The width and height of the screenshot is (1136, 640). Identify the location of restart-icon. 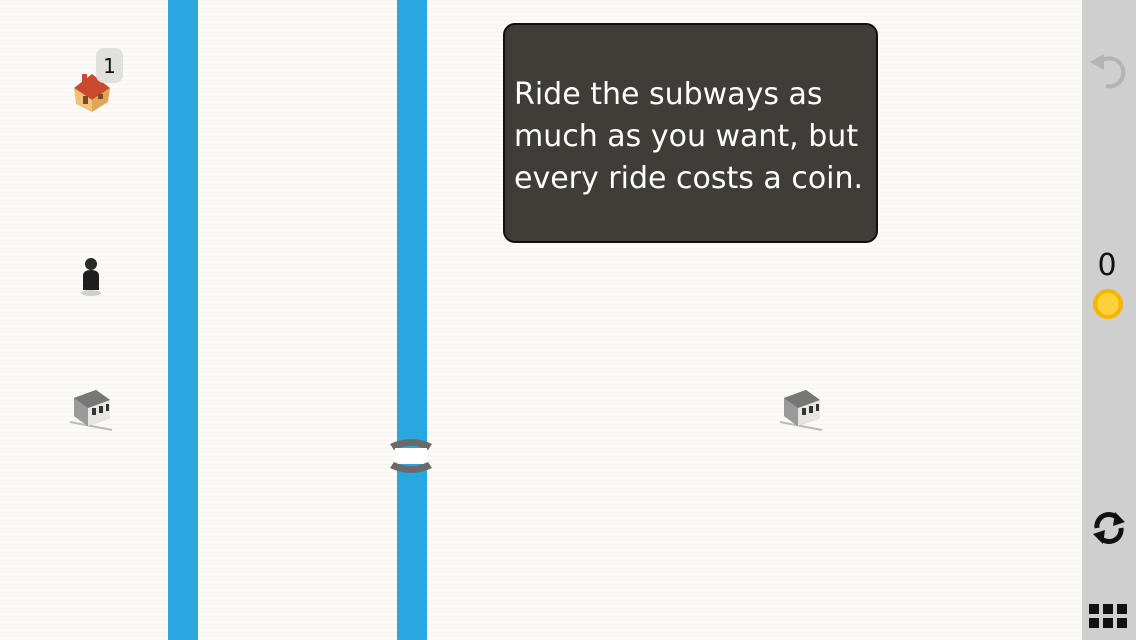
(1109, 528).